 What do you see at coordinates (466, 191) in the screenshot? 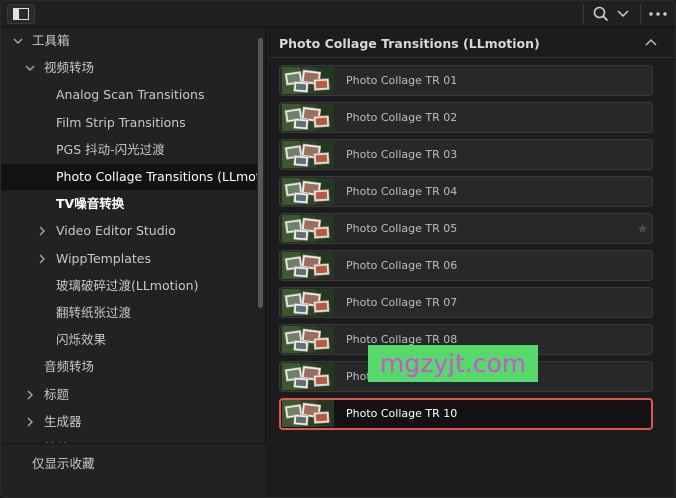
I see `effect-card: Photo Collage TR 04` at bounding box center [466, 191].